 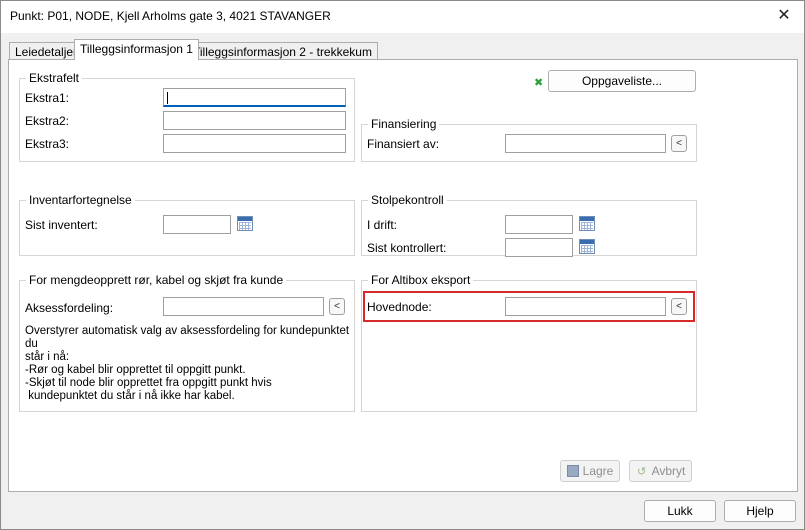 I want to click on cancel-button: ↺ Avbryt, so click(x=660, y=471).